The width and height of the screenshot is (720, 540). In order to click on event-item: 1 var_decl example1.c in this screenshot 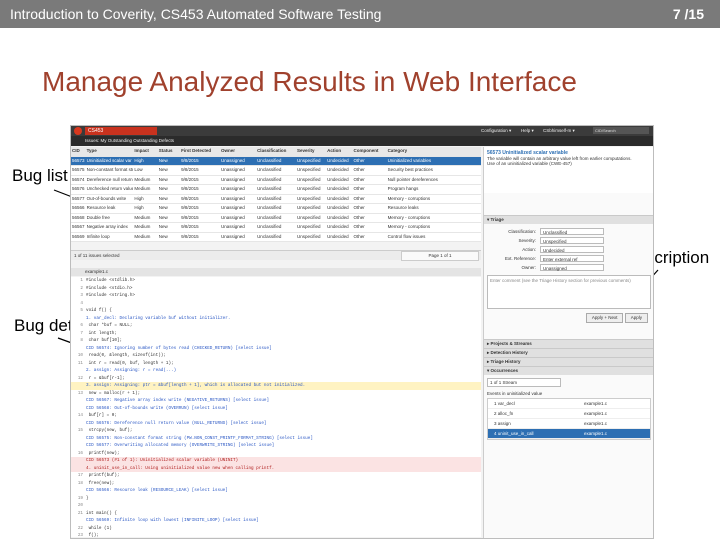, I will do `click(569, 404)`.